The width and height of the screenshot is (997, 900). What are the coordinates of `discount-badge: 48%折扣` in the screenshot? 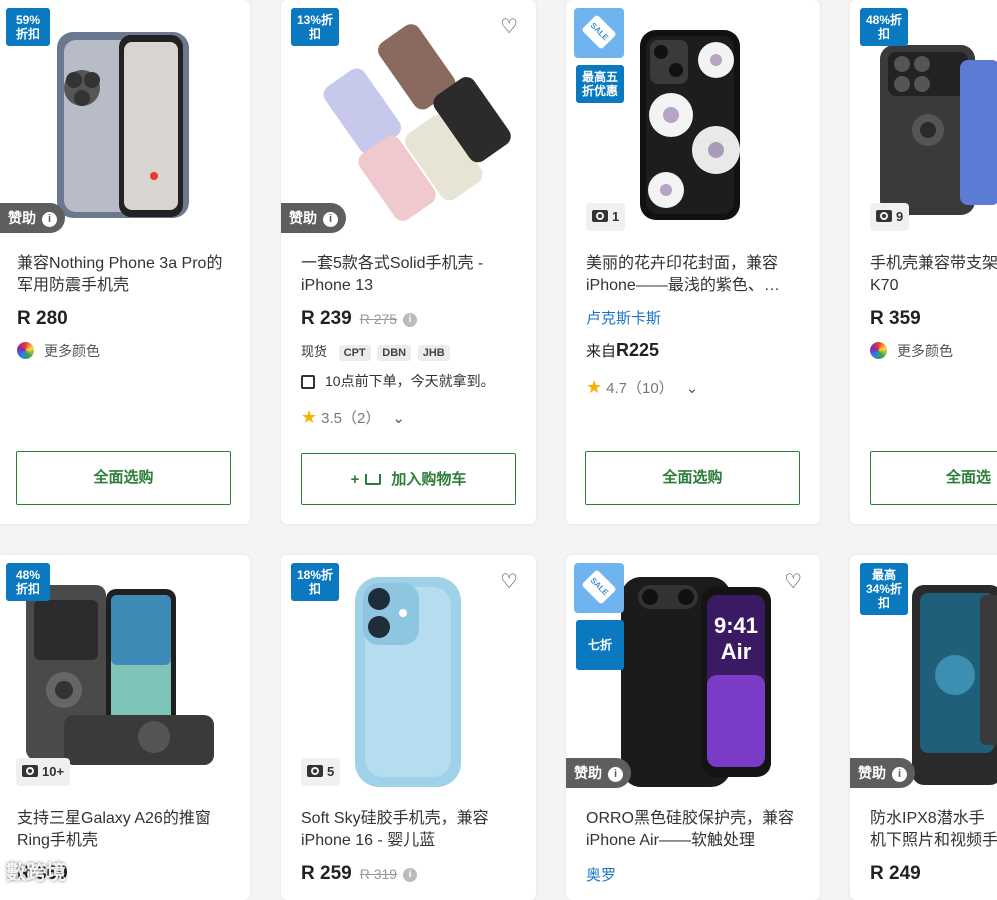 It's located at (884, 27).